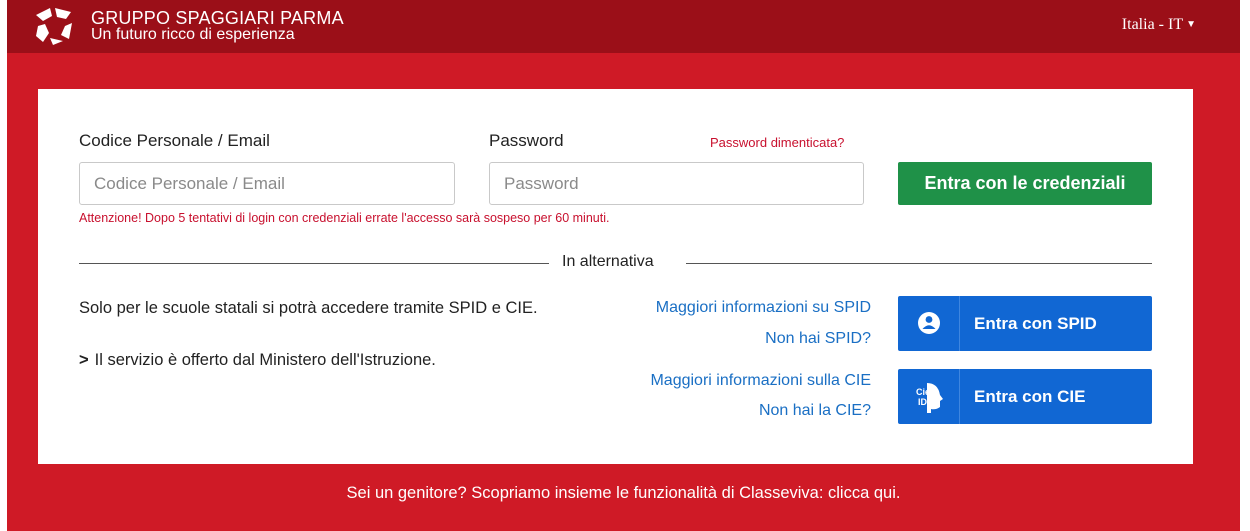  Describe the element at coordinates (1191, 24) in the screenshot. I see `caret-down-icon: ▼` at that location.